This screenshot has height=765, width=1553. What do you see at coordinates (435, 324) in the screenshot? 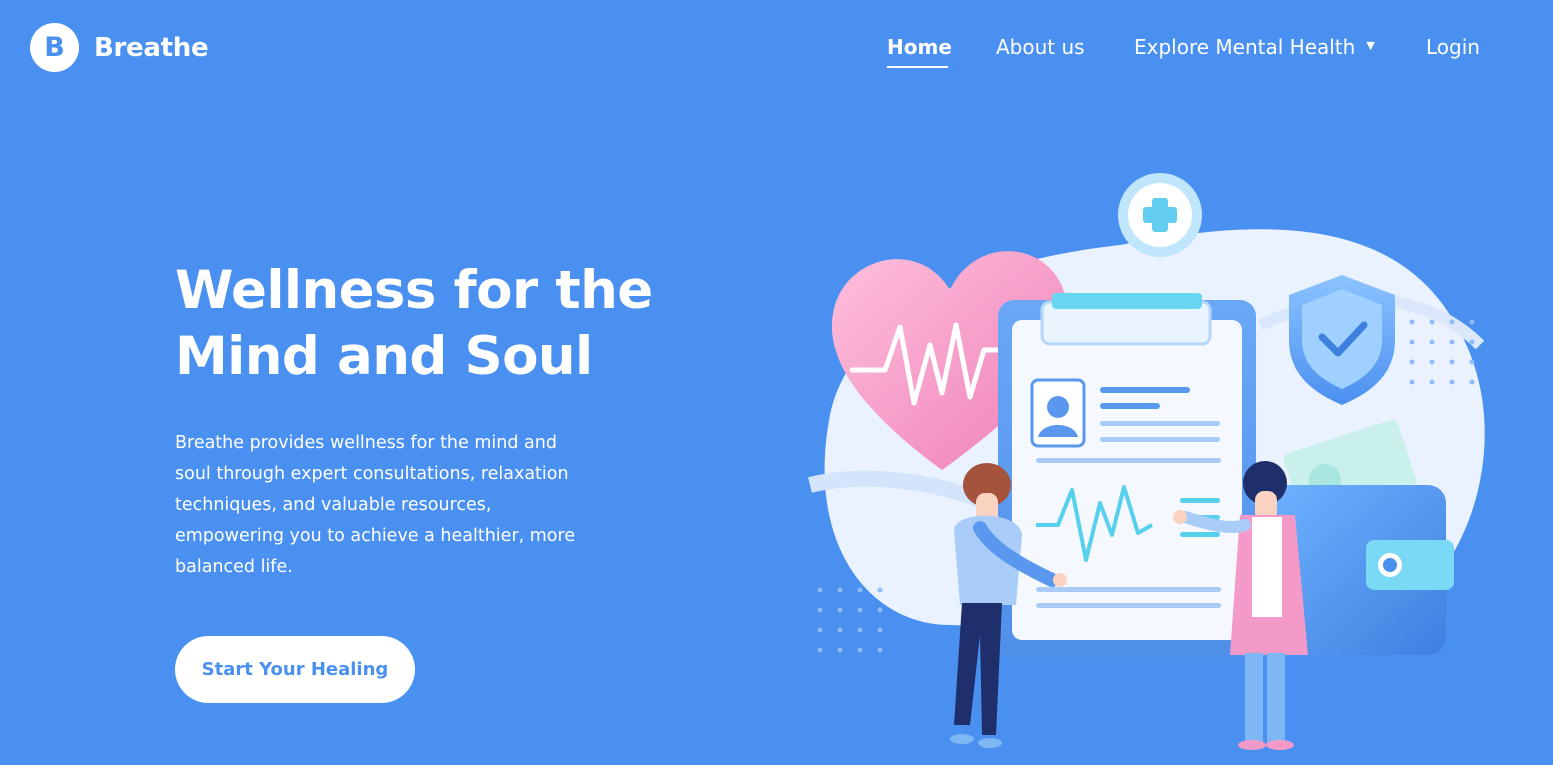
I see `hero-title: Wellness for the Mind and Soul` at bounding box center [435, 324].